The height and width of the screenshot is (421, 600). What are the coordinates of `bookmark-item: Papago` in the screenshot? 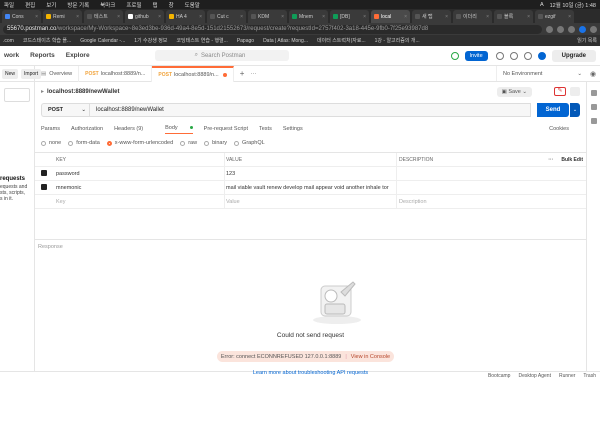 It's located at (245, 41).